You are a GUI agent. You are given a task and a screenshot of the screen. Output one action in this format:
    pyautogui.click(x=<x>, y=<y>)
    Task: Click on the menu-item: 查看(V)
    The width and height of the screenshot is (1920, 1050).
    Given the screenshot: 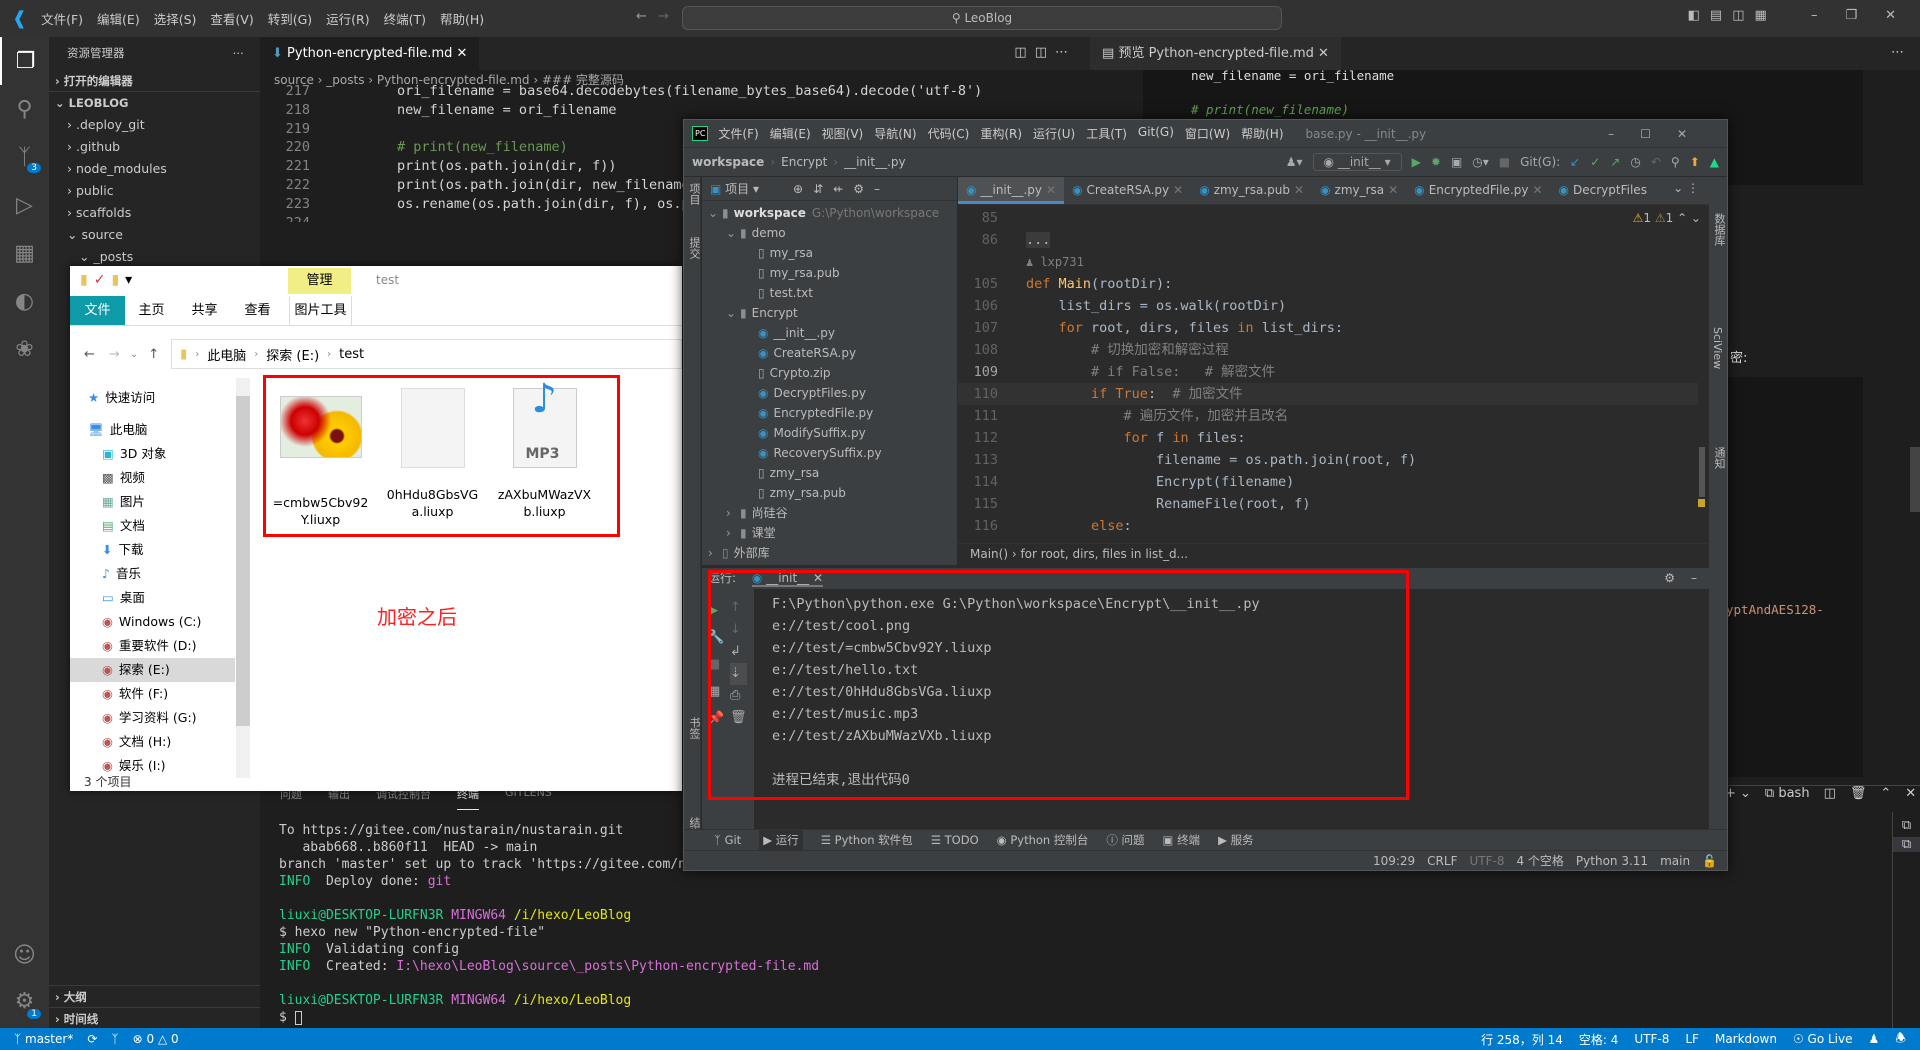 What is the action you would take?
    pyautogui.click(x=231, y=19)
    